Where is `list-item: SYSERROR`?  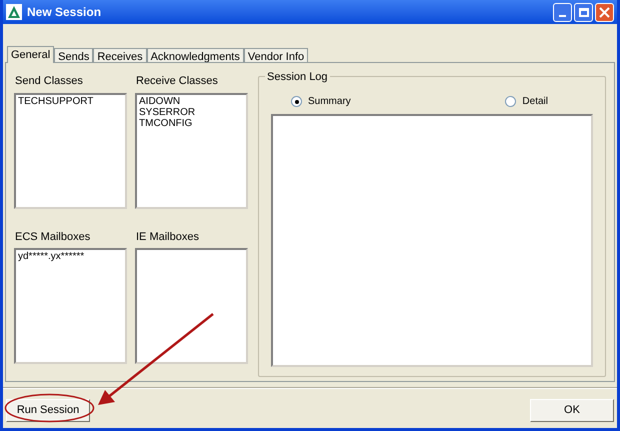 list-item: SYSERROR is located at coordinates (191, 112).